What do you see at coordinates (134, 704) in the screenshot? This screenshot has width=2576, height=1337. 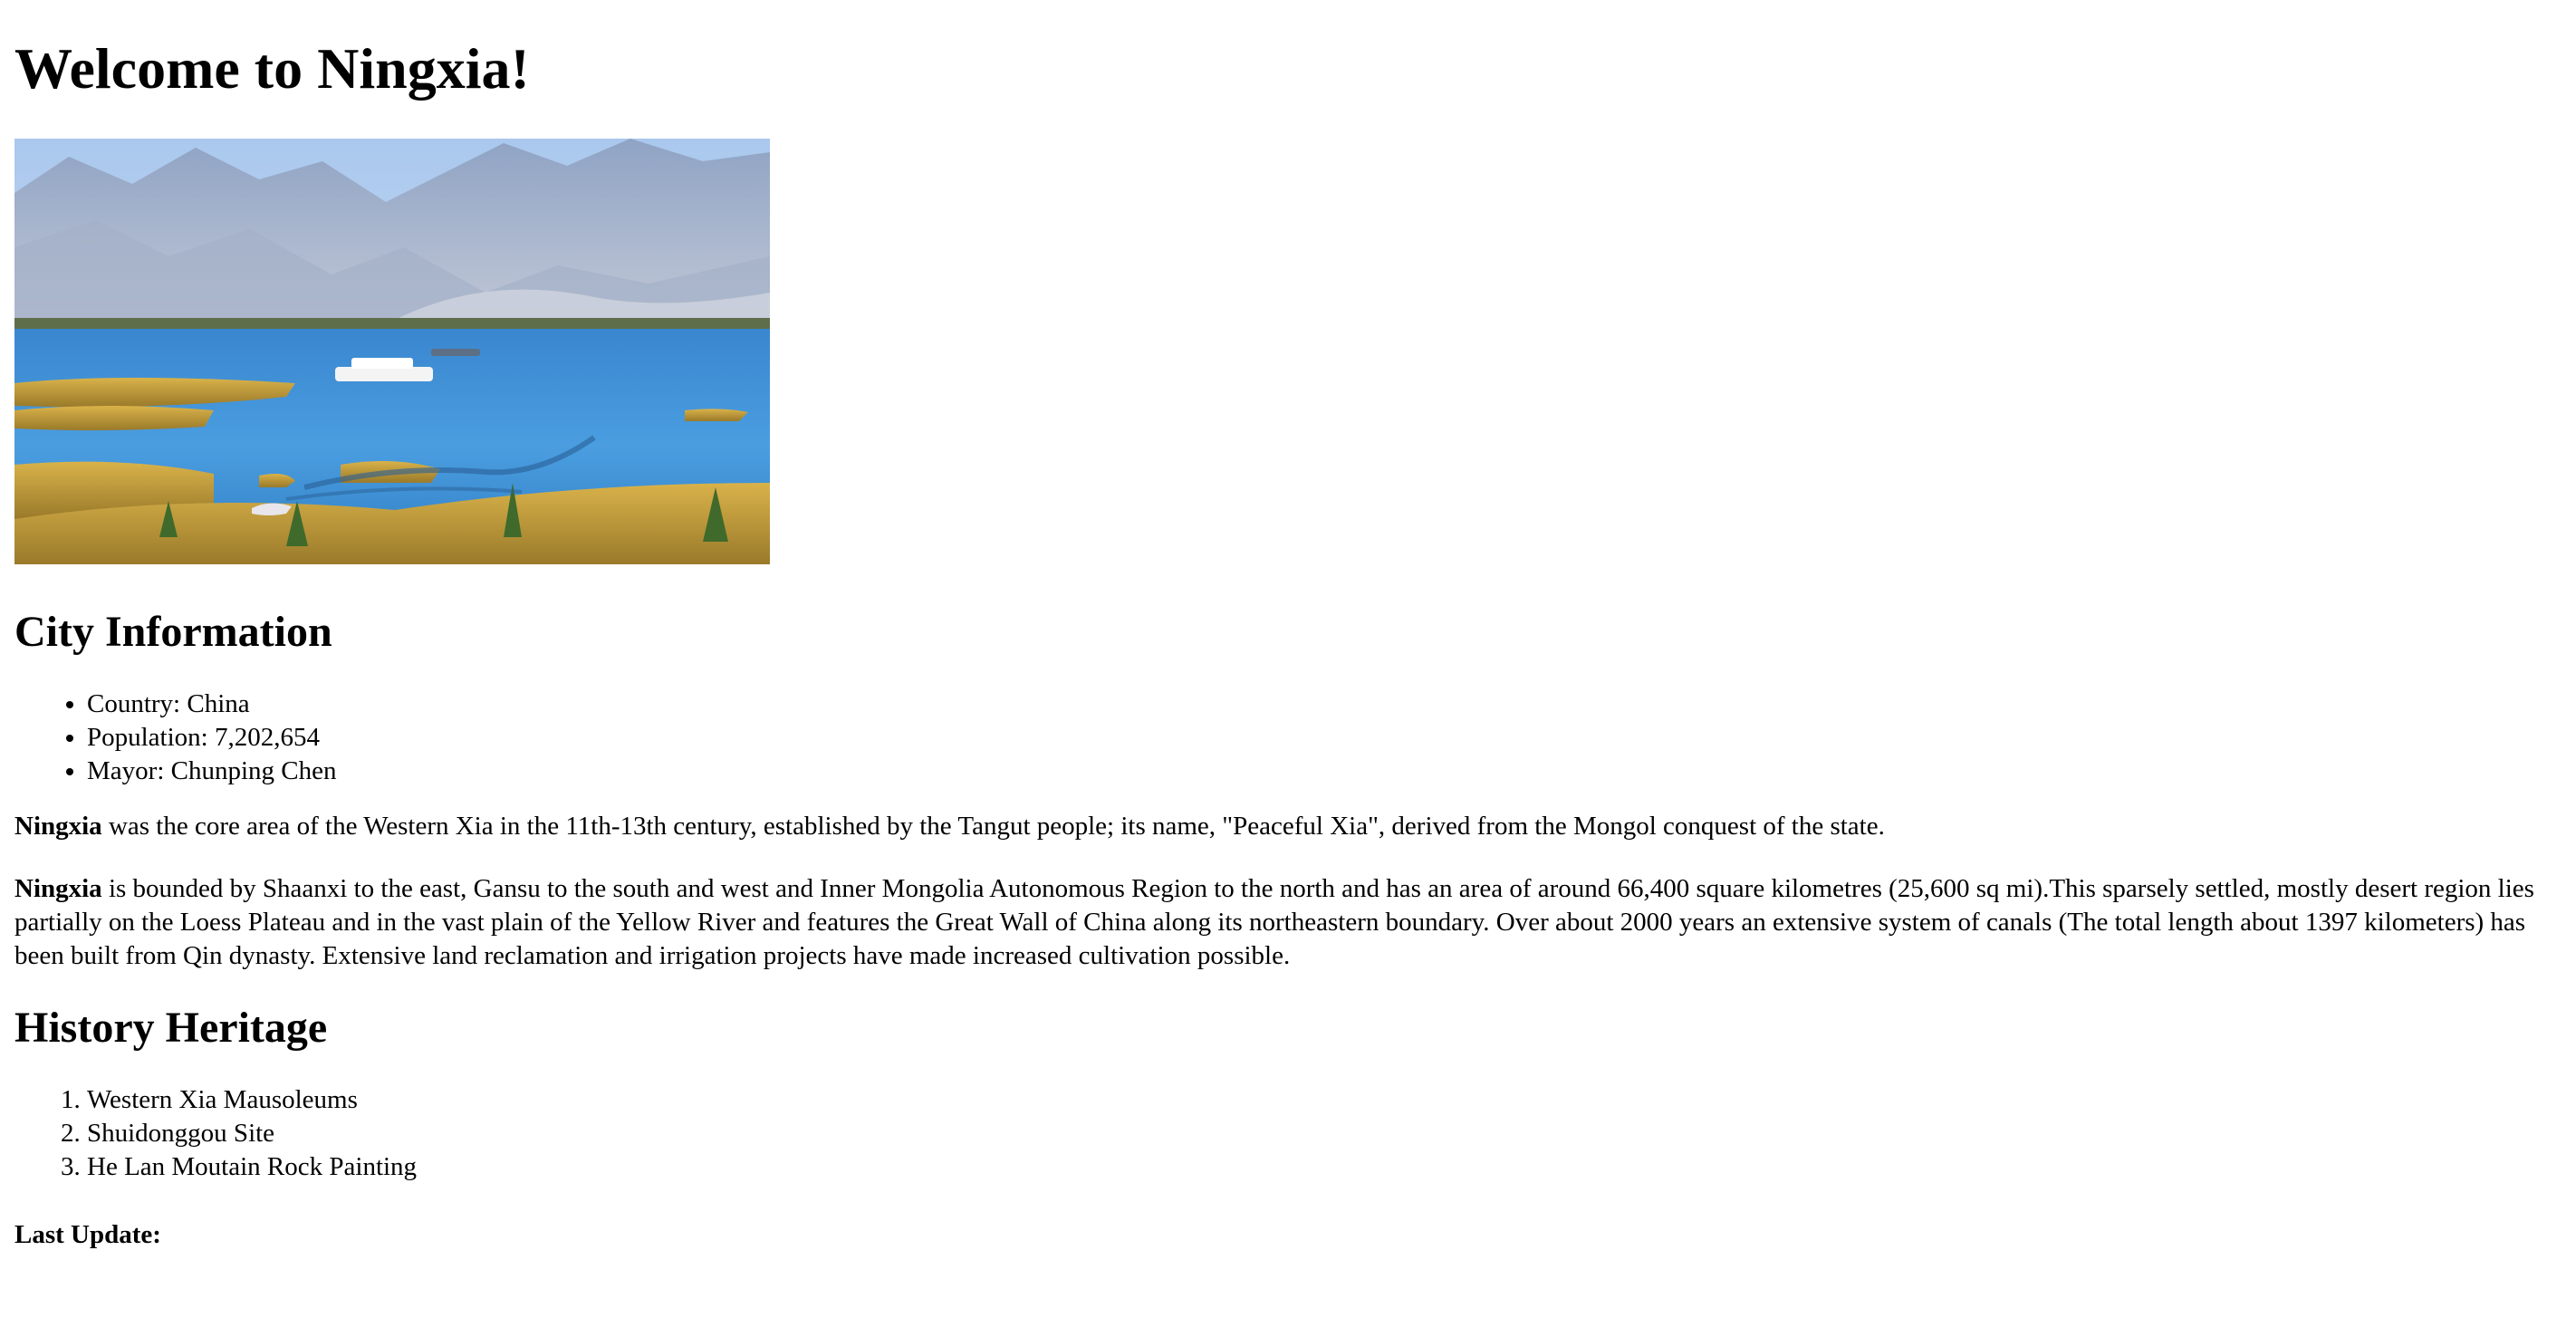 I see `country-label: Country:` at bounding box center [134, 704].